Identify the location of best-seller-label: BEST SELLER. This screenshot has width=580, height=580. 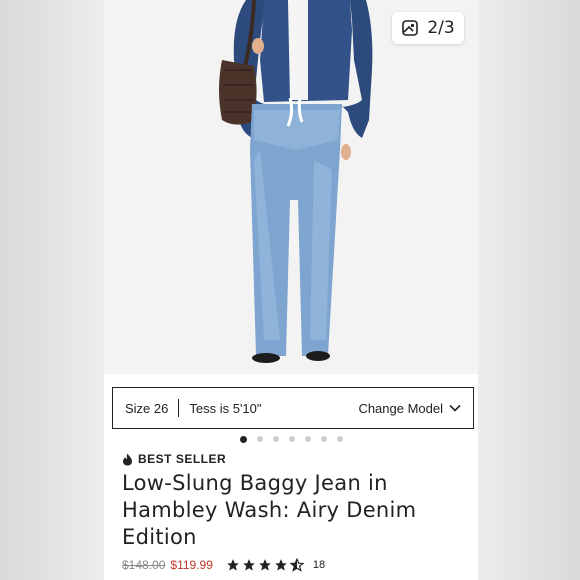
(182, 459).